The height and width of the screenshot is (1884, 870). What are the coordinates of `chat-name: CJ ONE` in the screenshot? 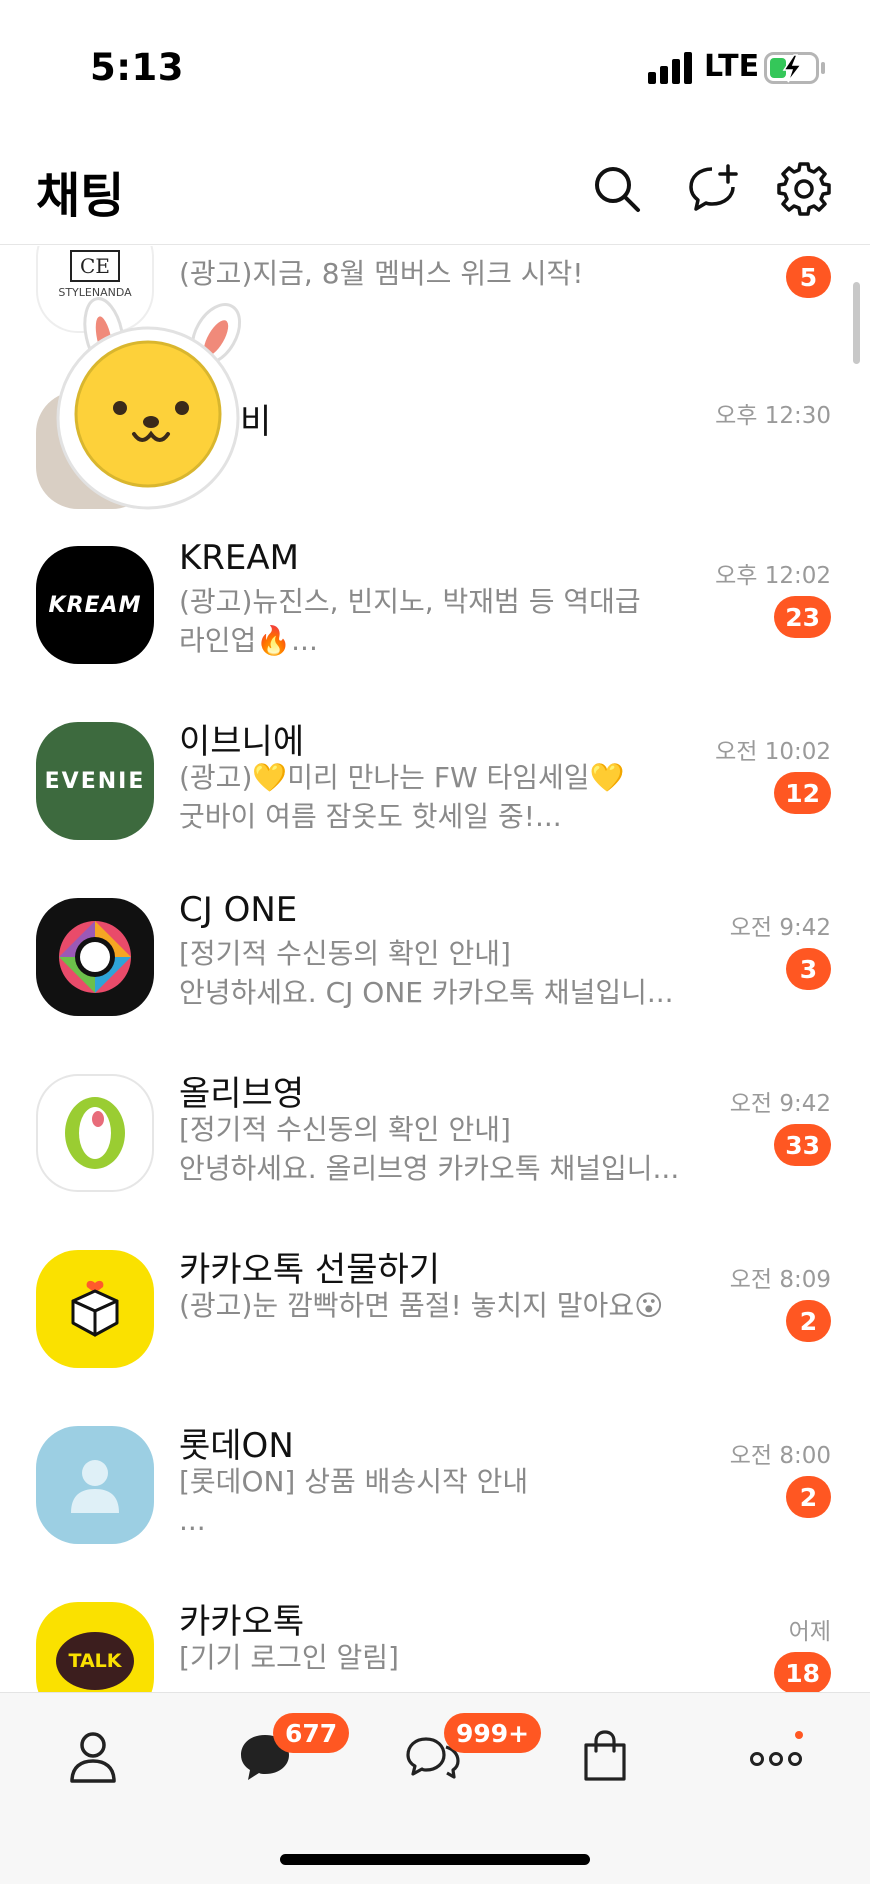 It's located at (238, 910).